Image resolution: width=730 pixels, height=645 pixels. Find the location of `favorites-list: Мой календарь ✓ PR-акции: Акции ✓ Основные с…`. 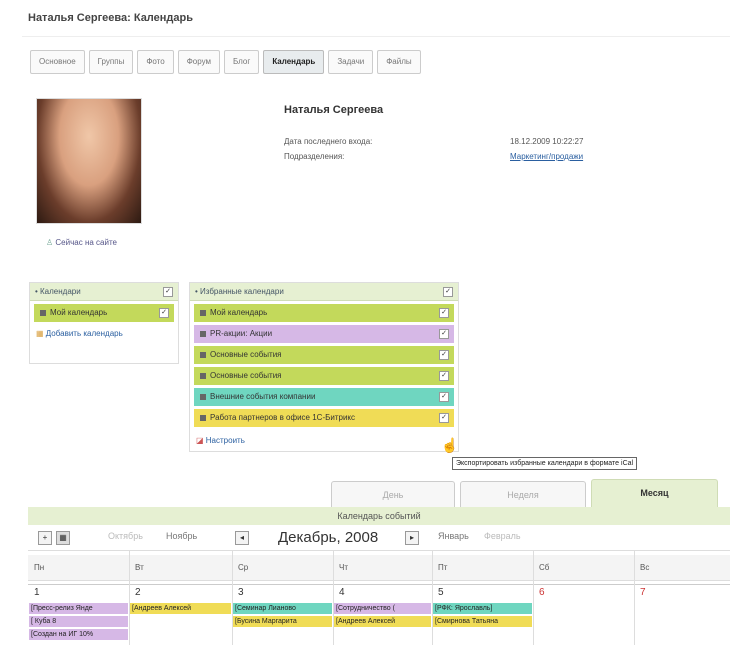

favorites-list: Мой календарь ✓ PR-акции: Акции ✓ Основные с… is located at coordinates (324, 365).